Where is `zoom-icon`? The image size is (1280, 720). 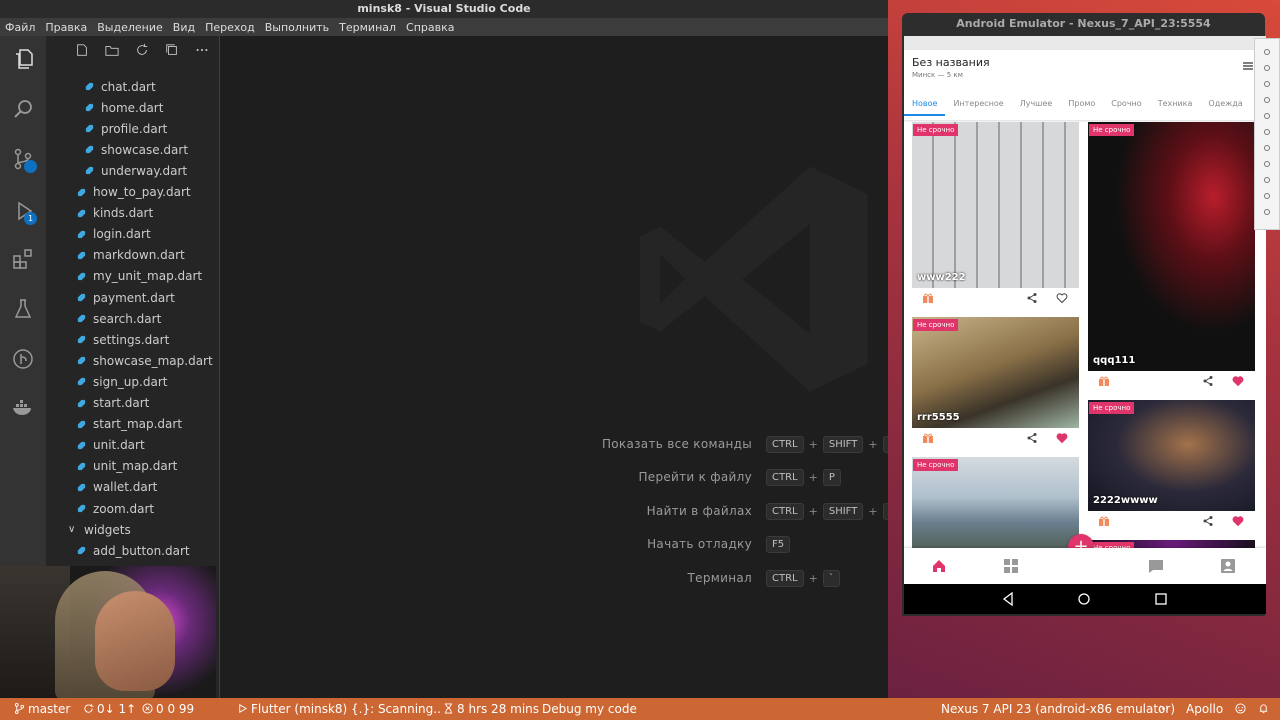 zoom-icon is located at coordinates (1267, 148).